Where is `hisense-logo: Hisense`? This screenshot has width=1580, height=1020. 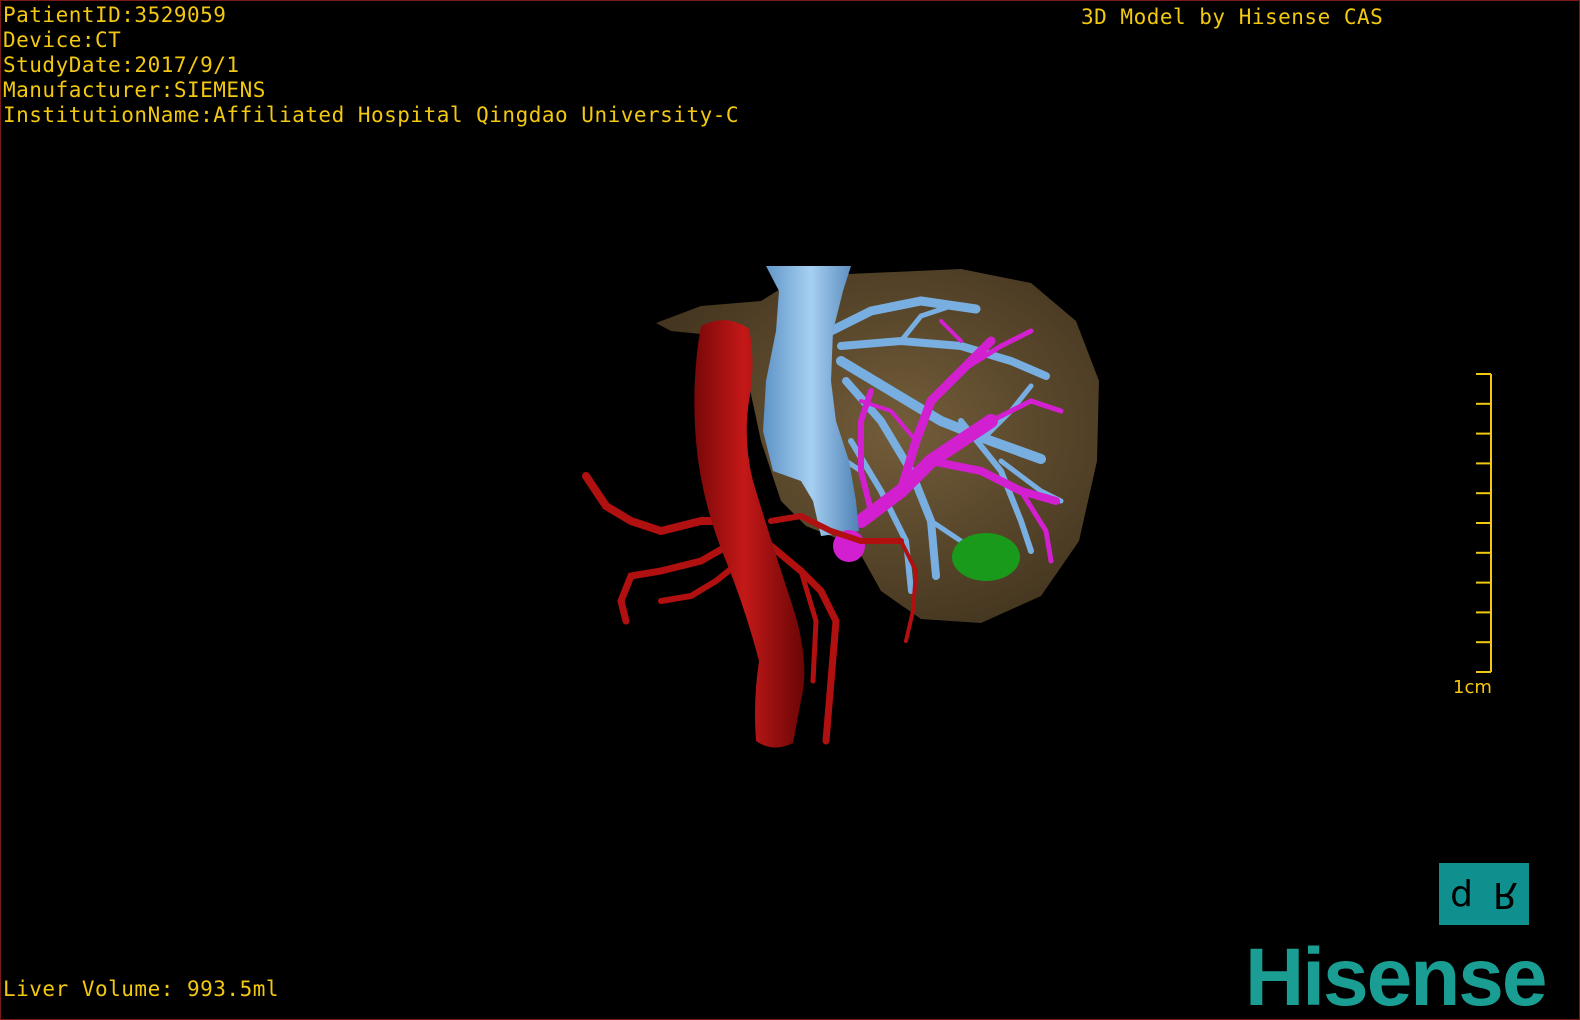
hisense-logo: Hisense is located at coordinates (1396, 976).